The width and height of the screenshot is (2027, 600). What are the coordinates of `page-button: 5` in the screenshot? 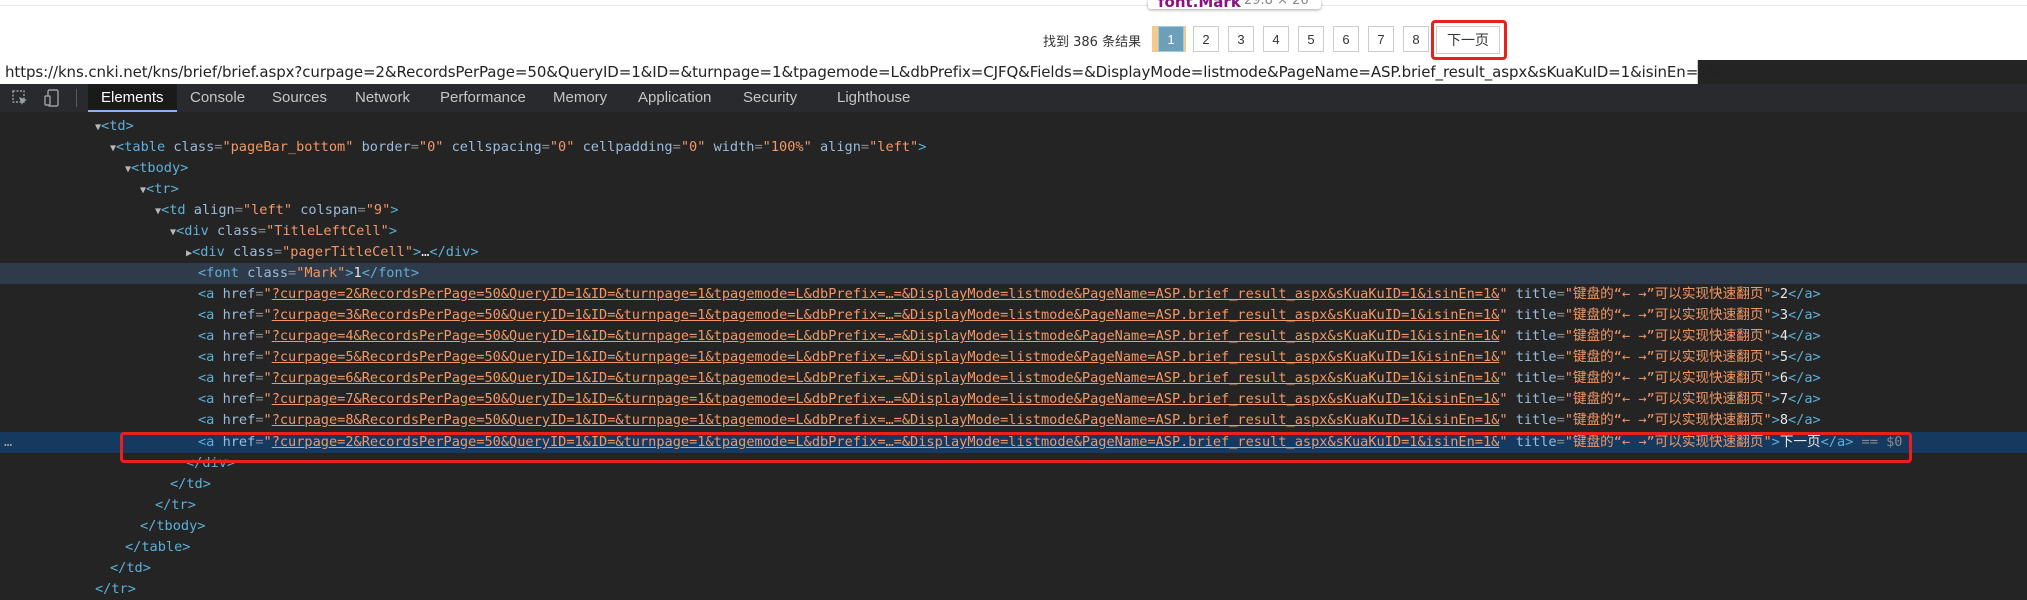 It's located at (1311, 39).